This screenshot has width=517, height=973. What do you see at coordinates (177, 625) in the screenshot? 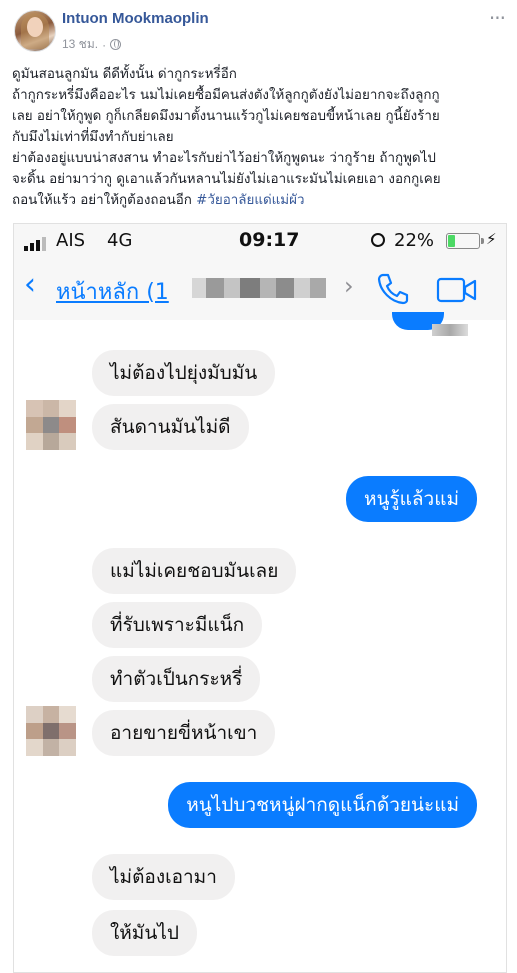
I see `message-bubble-received: ที่รับเพราะมีแน็ก` at bounding box center [177, 625].